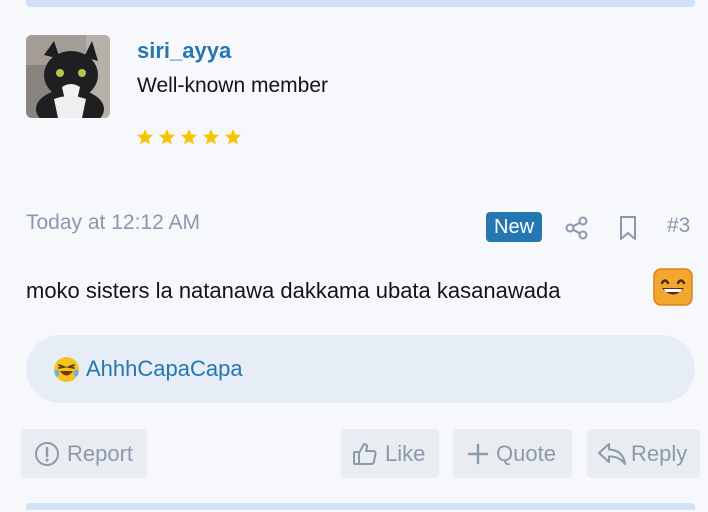 This screenshot has width=708, height=512. I want to click on reply-button: Reply, so click(643, 453).